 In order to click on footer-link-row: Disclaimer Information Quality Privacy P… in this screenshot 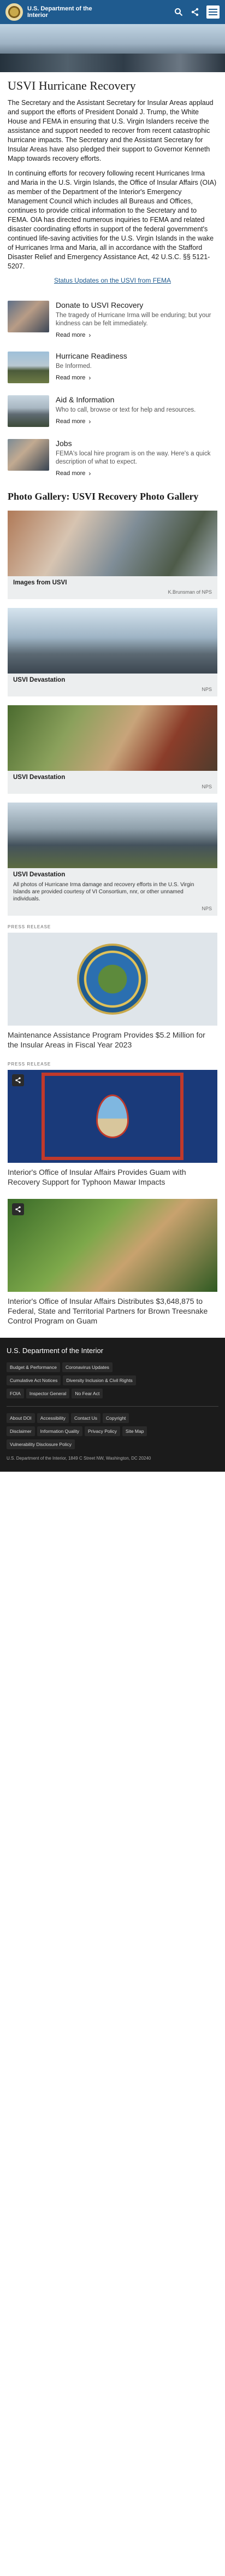, I will do `click(112, 1431)`.